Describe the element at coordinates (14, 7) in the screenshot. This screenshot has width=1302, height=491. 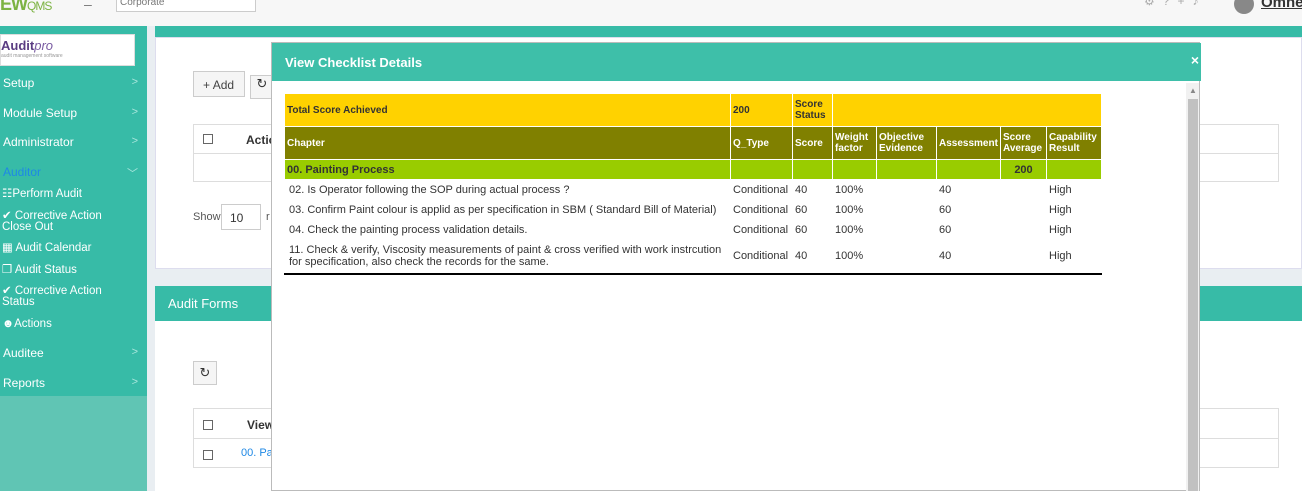
I see `logo-text: EW` at that location.